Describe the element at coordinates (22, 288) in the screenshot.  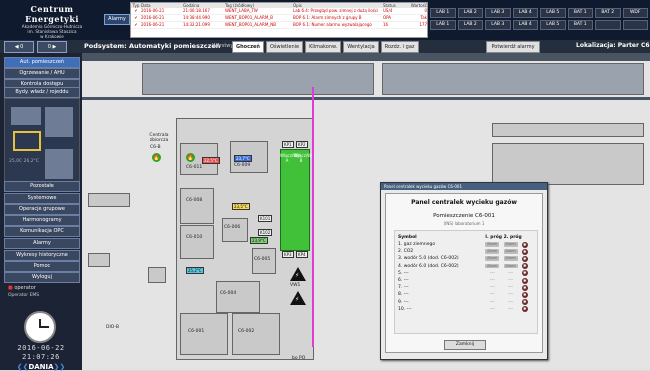
I see `operator-flag: ■ operator` at that location.